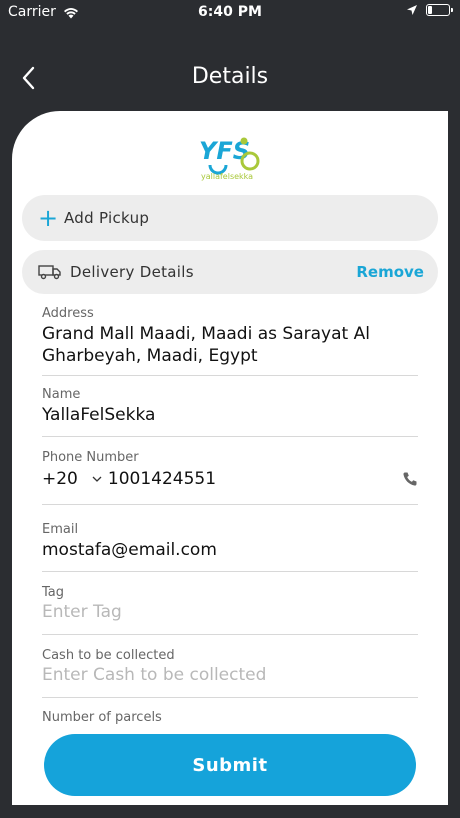 This screenshot has width=460, height=818. Describe the element at coordinates (230, 415) in the screenshot. I see `name-value: YallaFelSekka` at that location.